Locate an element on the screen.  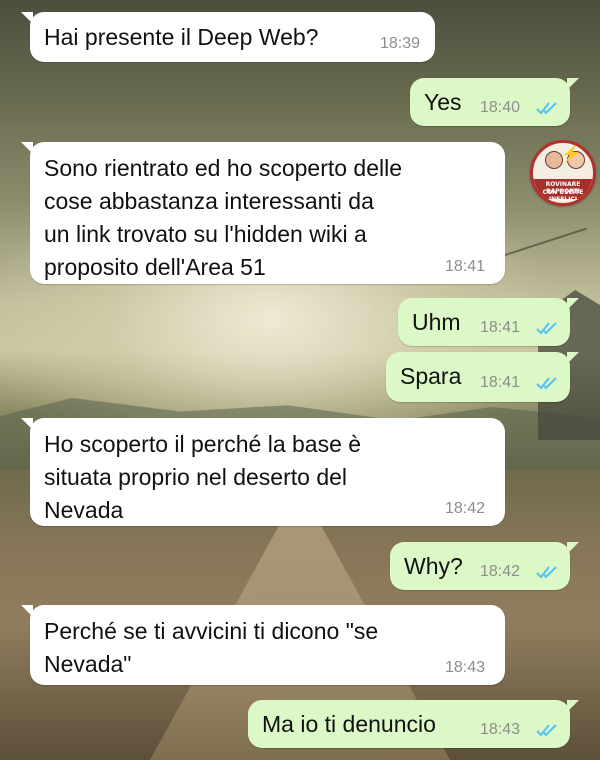
message-bubble-outgoing: Ma io ti denuncio 18:43 is located at coordinates (413, 724).